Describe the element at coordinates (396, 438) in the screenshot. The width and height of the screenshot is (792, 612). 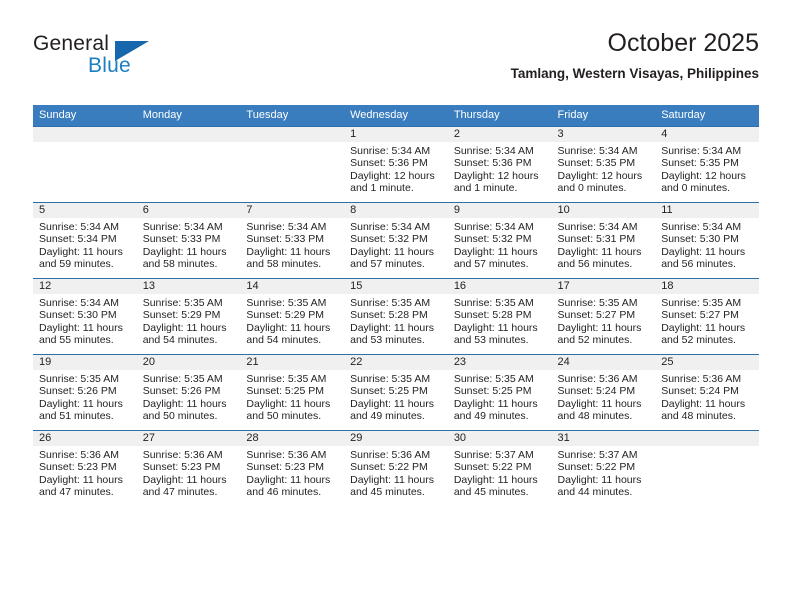
I see `day-number: 29` at that location.